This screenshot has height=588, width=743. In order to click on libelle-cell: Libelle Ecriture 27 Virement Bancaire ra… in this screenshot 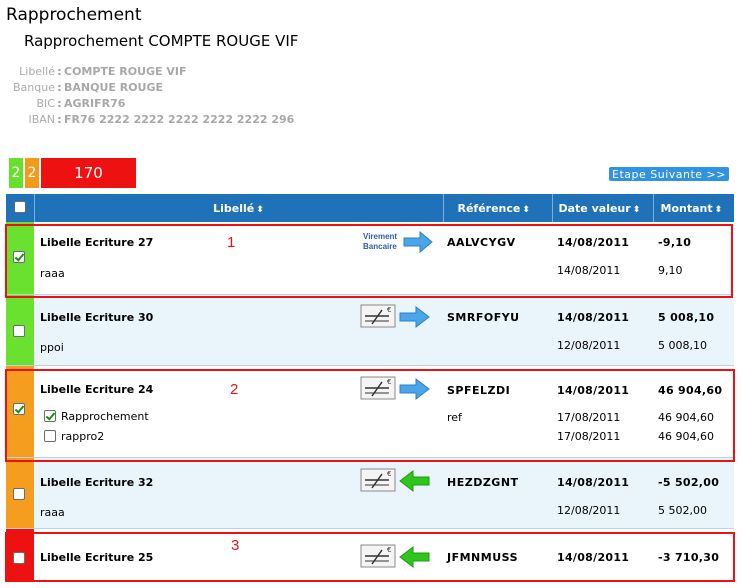, I will do `click(238, 258)`.